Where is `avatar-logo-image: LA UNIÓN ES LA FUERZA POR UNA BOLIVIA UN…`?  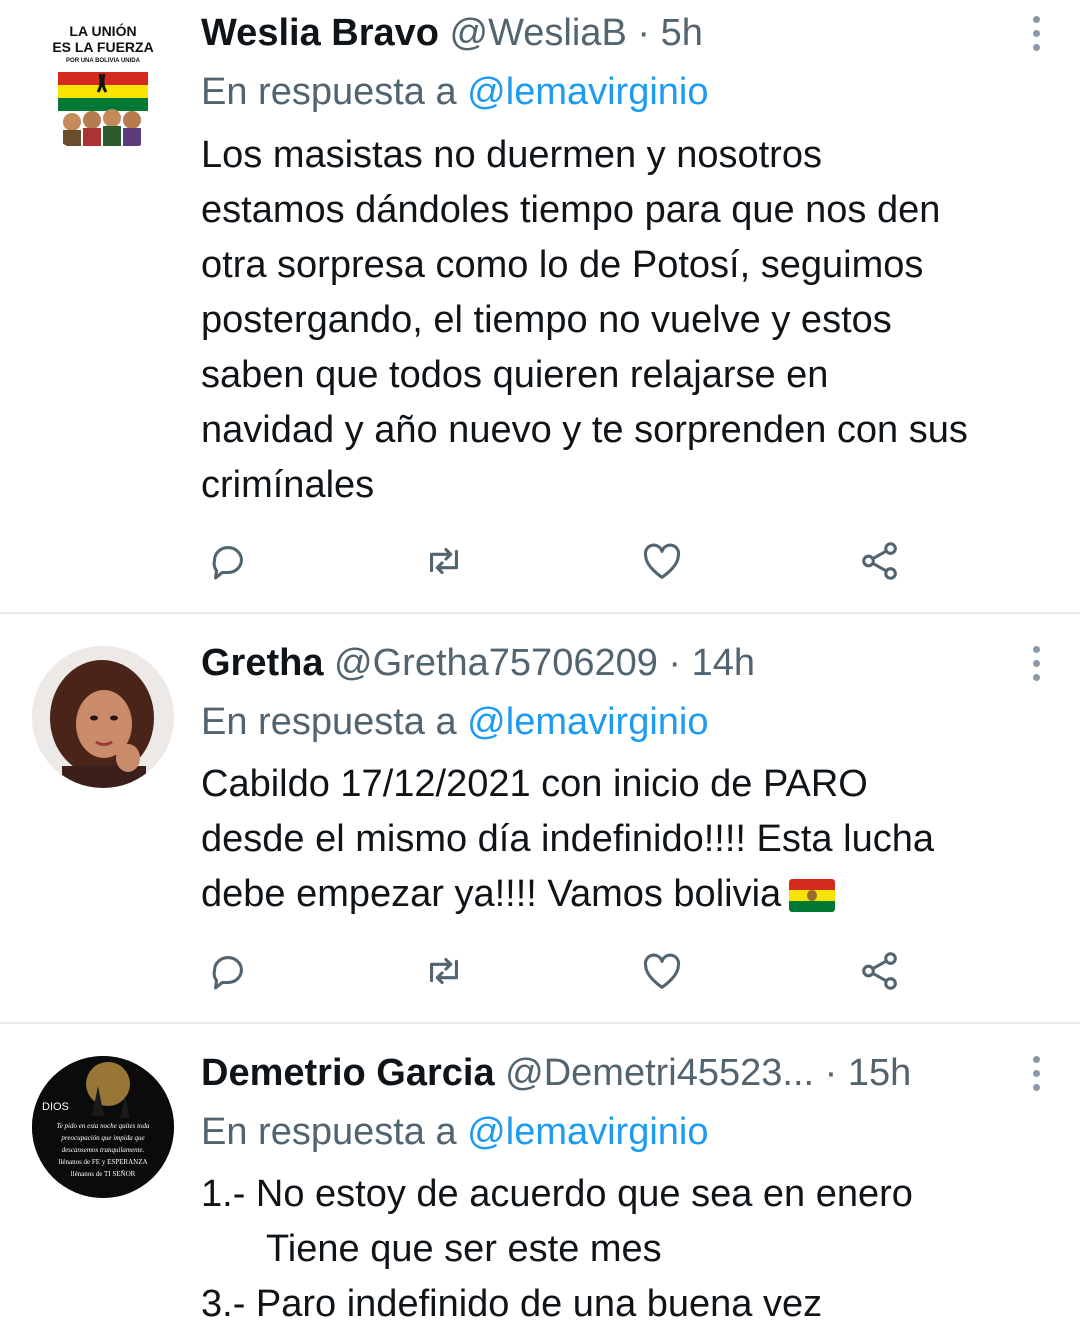 avatar-logo-image: LA UNIÓN ES LA FUERZA POR UNA BOLIVIA UN… is located at coordinates (103, 84).